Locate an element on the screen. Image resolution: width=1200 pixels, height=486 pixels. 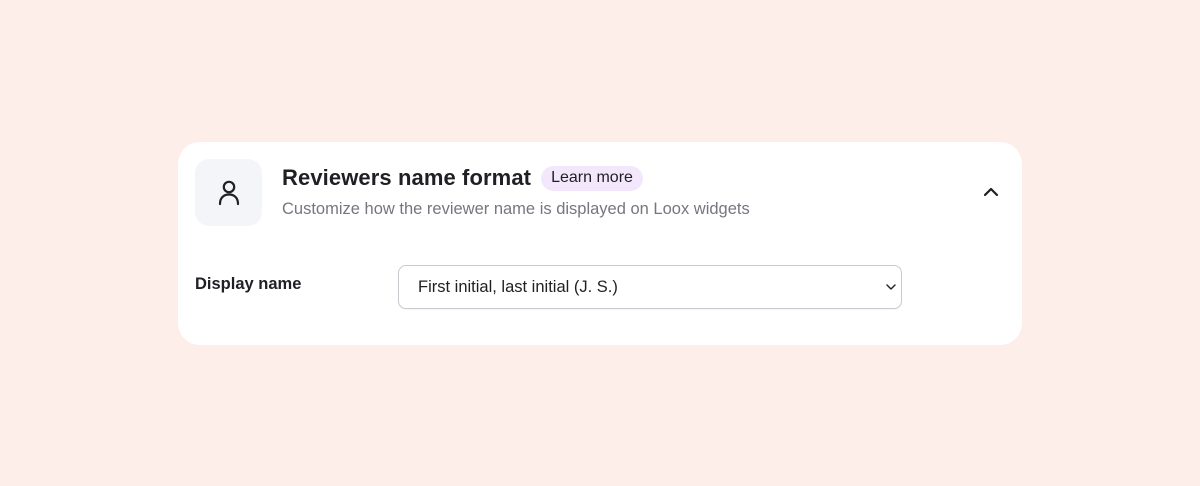
section-header: Reviewers name format Learn more is located at coordinates (462, 178).